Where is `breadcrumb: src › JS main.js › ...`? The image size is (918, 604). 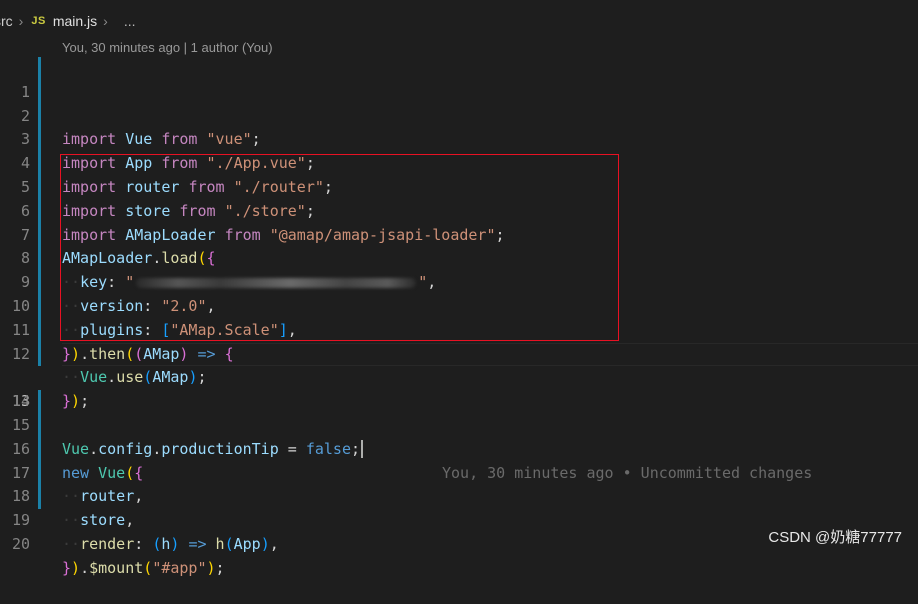 breadcrumb: src › JS main.js › ... is located at coordinates (68, 21).